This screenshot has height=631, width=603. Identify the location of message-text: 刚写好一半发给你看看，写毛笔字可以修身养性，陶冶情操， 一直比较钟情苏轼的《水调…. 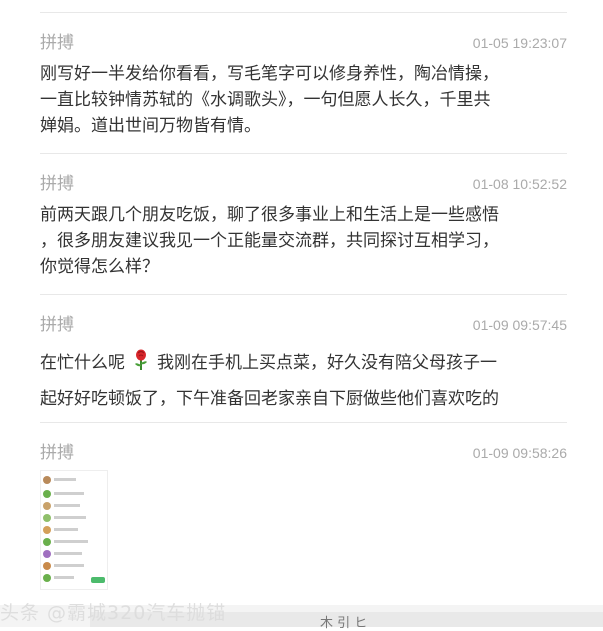
(303, 100).